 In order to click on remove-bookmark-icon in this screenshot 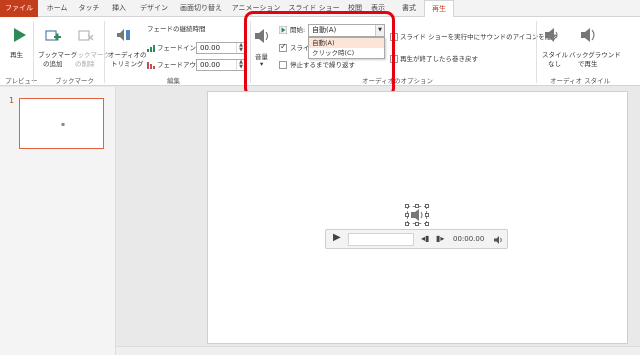, I will do `click(86, 35)`.